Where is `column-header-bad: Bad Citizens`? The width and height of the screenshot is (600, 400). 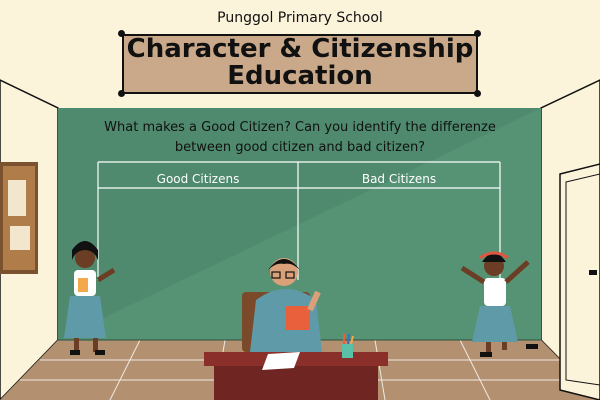
column-header-bad: Bad Citizens is located at coordinates (399, 179).